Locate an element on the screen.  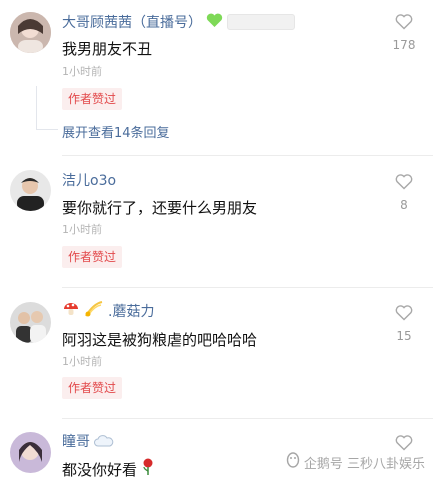
green-heart-icon is located at coordinates (214, 22).